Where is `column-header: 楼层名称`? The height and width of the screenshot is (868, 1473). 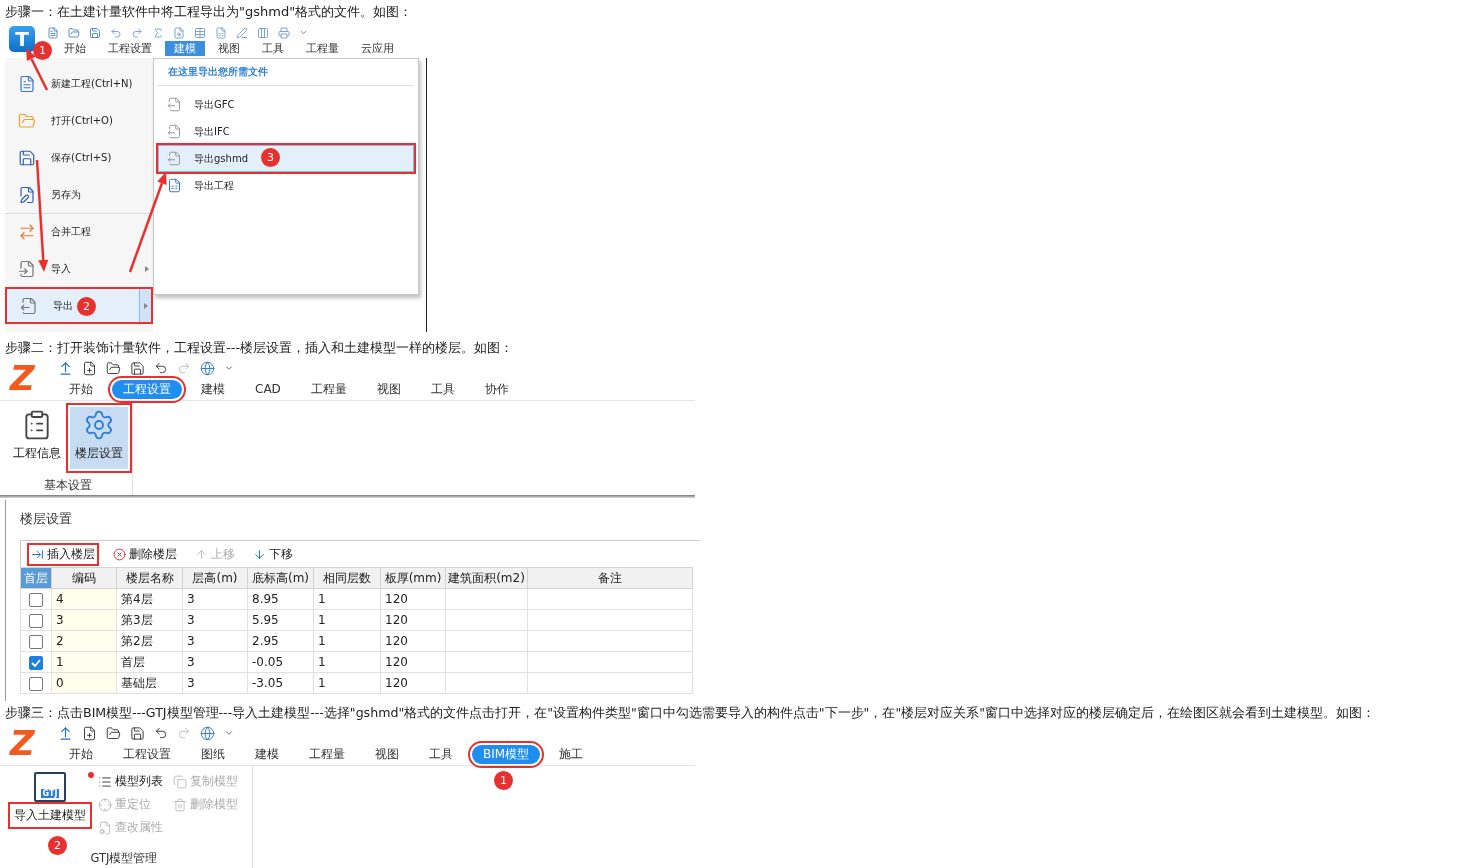 column-header: 楼层名称 is located at coordinates (149, 578).